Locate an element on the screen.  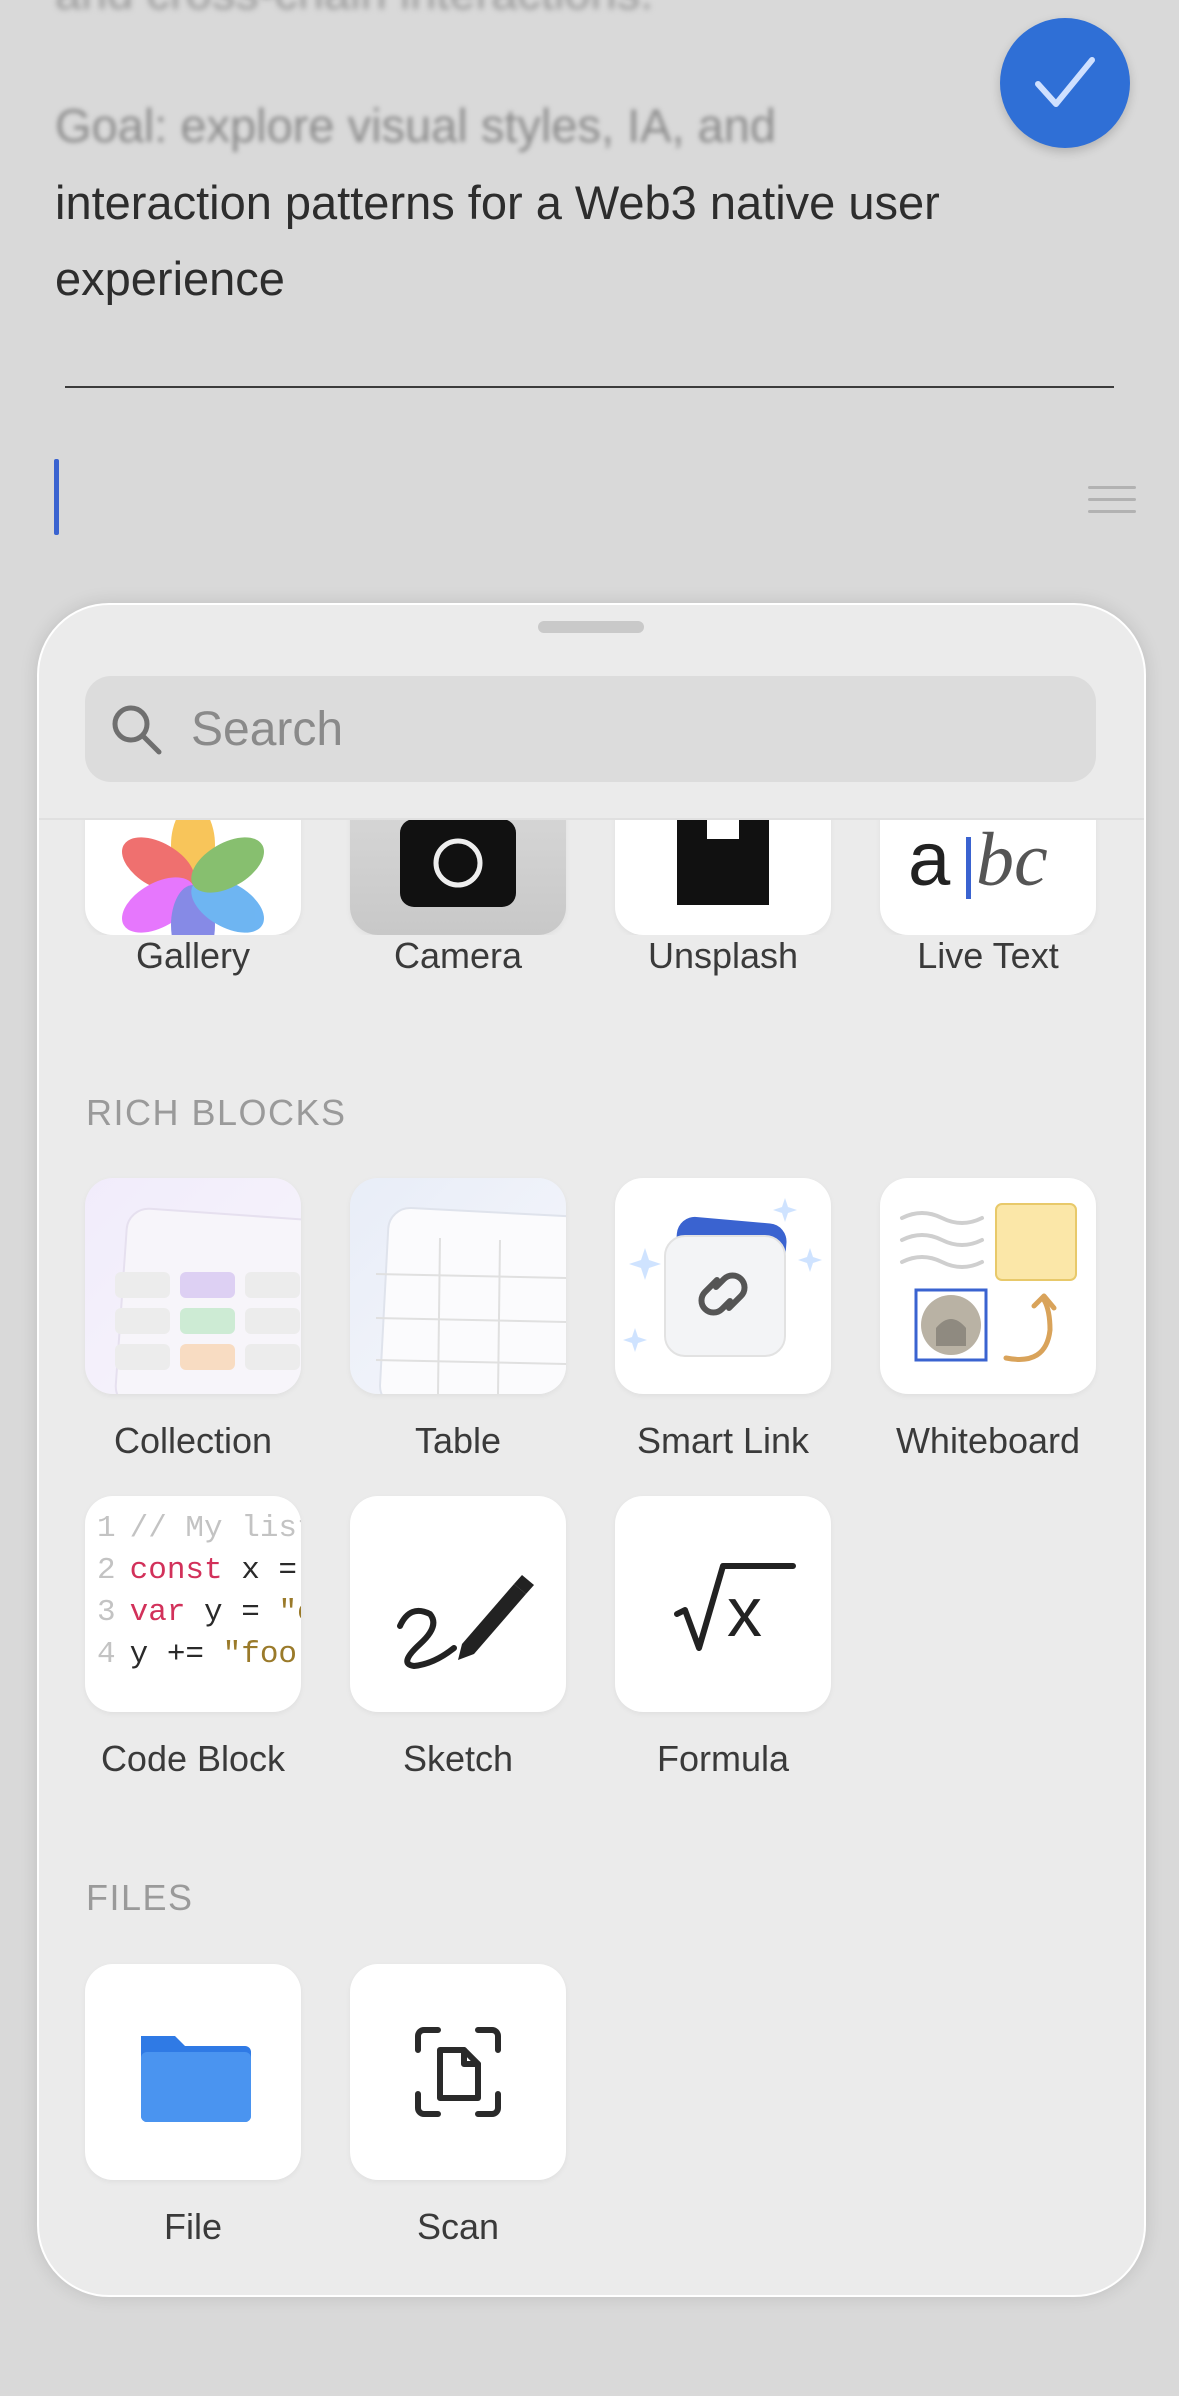
file-item: File is located at coordinates (195, 2106).